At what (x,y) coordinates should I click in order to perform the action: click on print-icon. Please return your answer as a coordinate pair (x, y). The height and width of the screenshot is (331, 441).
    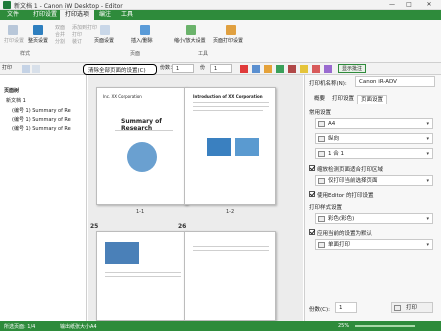
    Looking at the image, I should click on (26, 69).